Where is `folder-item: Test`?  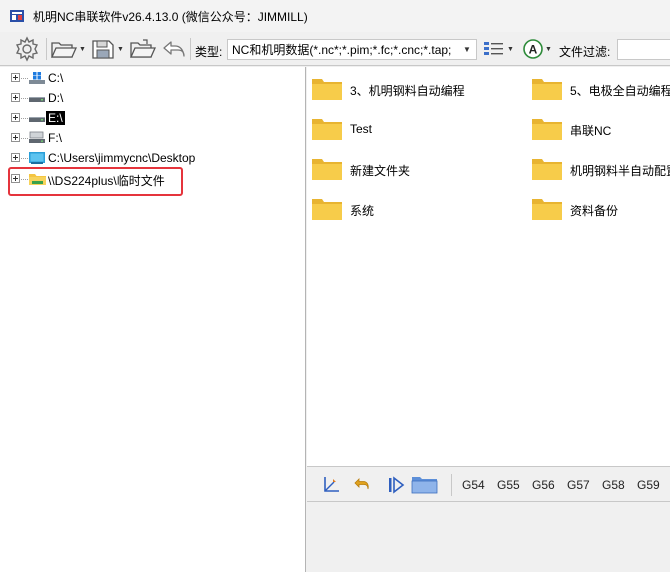 folder-item: Test is located at coordinates (417, 129).